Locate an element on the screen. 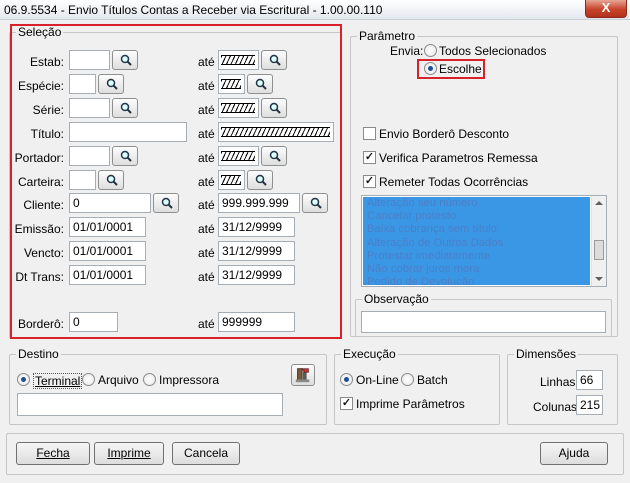 The height and width of the screenshot is (483, 630). dt-trans-ate-label: até is located at coordinates (206, 277).